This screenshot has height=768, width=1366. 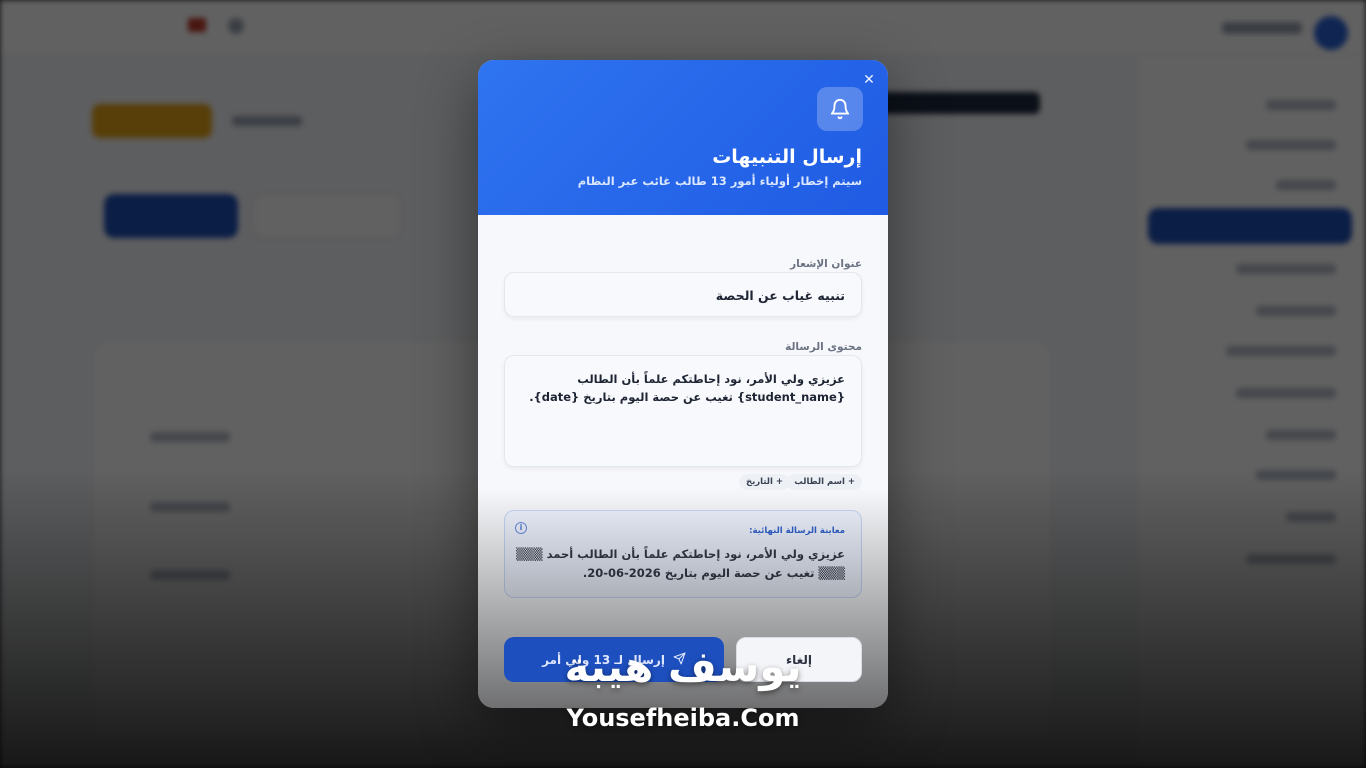 I want to click on notification-title-input: تنبيه غياب عن الحصة, so click(x=683, y=294).